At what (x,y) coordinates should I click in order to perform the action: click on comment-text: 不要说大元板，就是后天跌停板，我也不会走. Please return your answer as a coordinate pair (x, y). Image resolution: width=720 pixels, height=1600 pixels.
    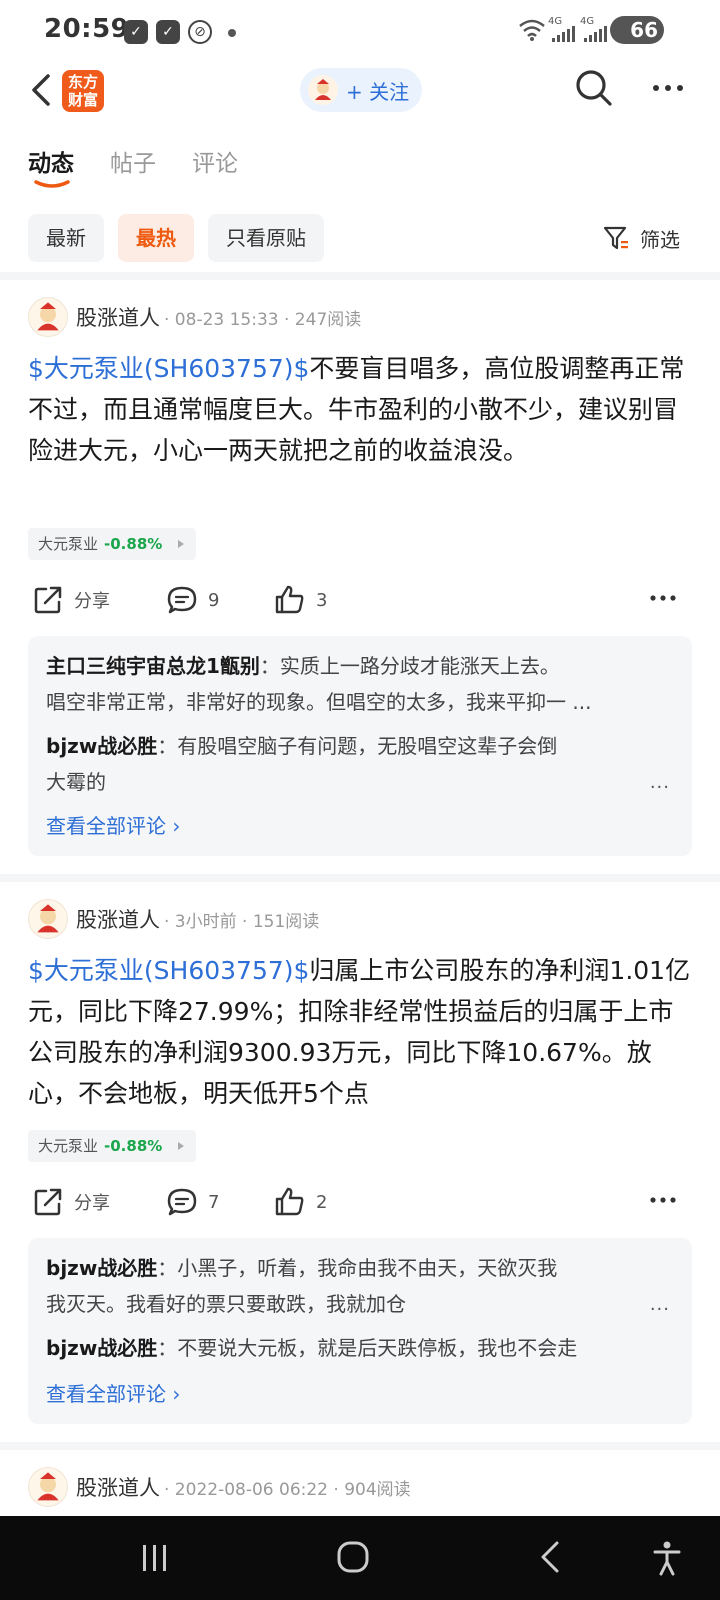
    Looking at the image, I should click on (377, 1348).